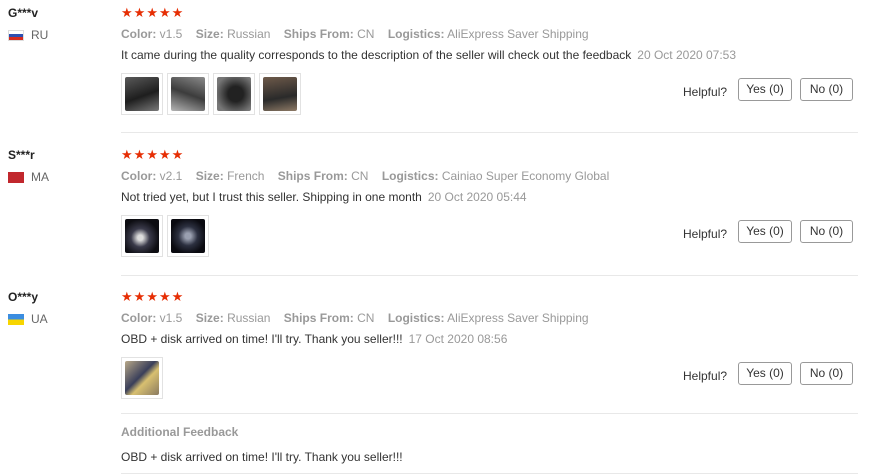 This screenshot has height=476, width=872. I want to click on country-code: UA, so click(39, 319).